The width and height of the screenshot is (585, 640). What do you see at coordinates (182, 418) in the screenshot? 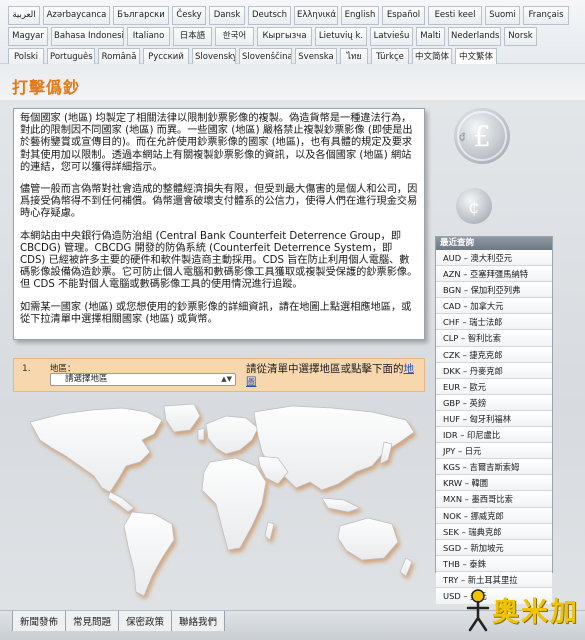
I see `map-region-greenland` at bounding box center [182, 418].